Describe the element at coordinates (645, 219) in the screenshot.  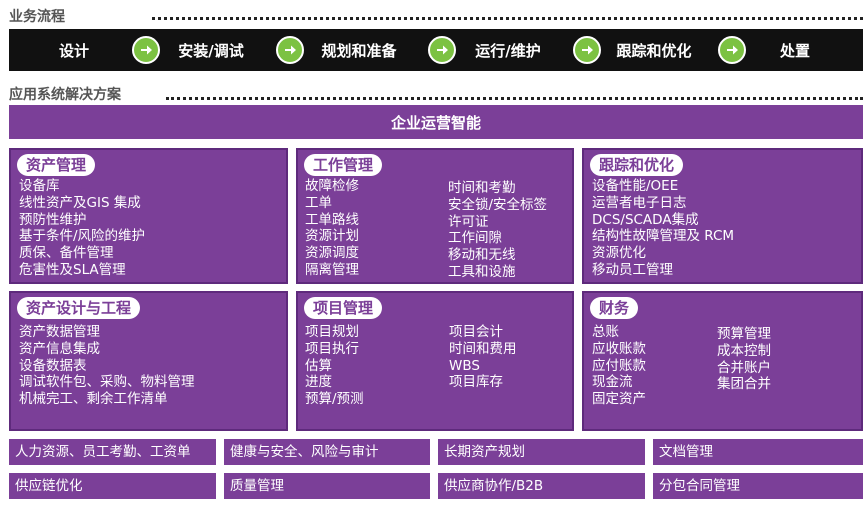
I see `list-item: DCS/SCADA集成` at that location.